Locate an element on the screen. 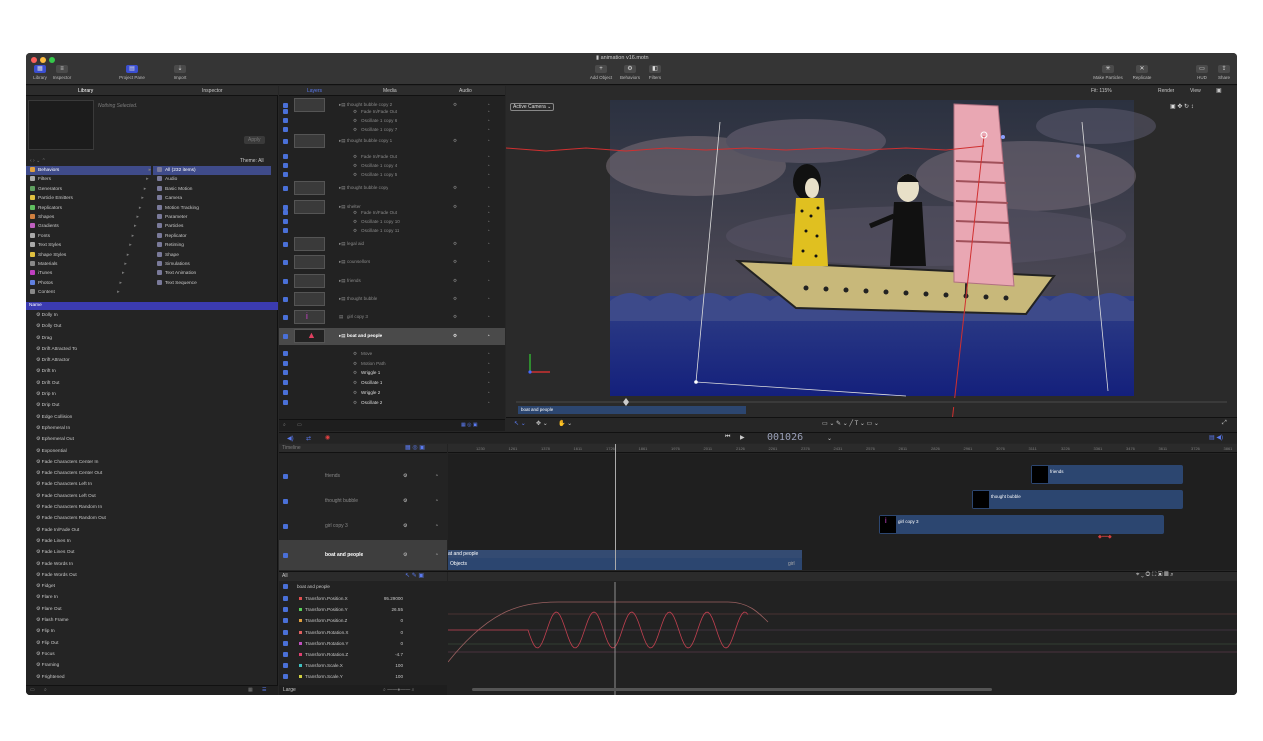 This screenshot has height=741, width=1263. behavior-list-item: ⚙ Flip Out is located at coordinates (152, 643).